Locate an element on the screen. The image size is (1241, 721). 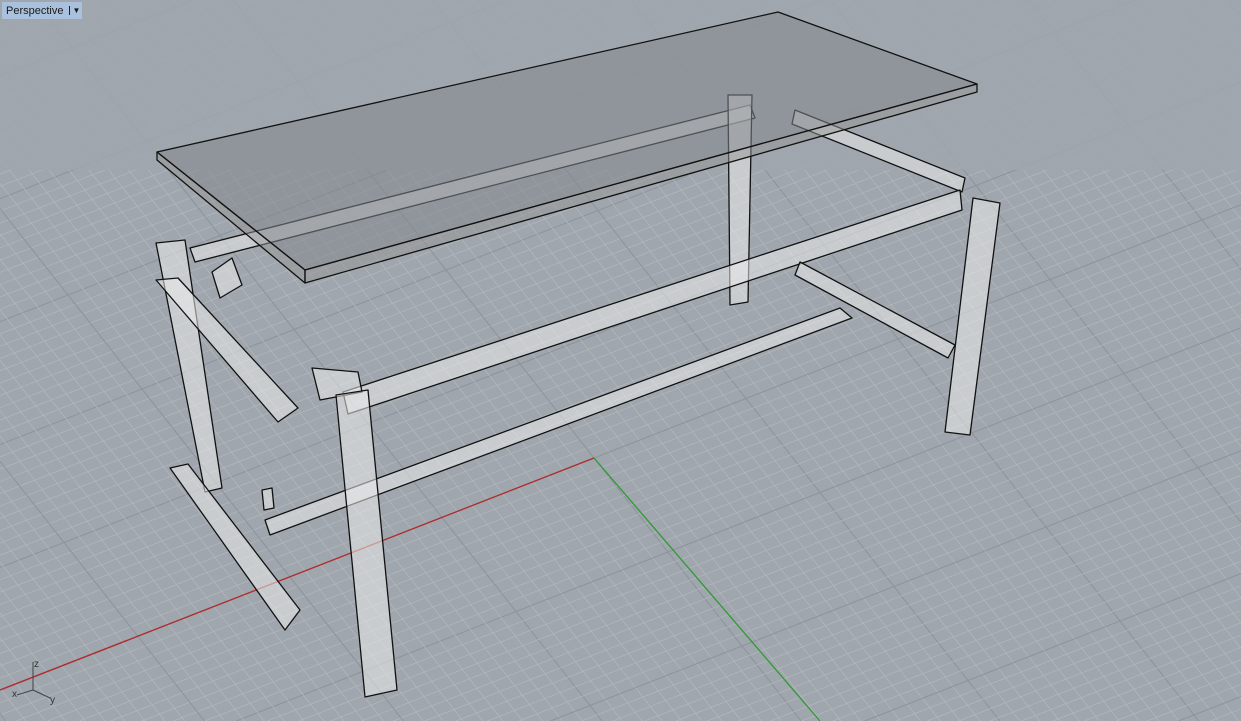
lower-right-rail is located at coordinates (875, 310).